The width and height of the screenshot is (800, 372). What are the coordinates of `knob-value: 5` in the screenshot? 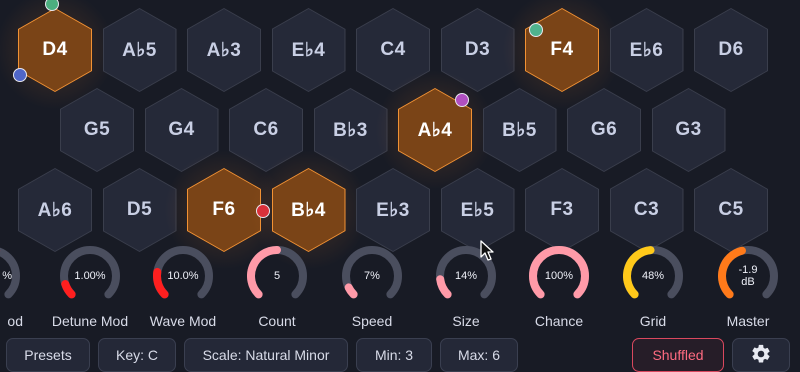 It's located at (277, 276).